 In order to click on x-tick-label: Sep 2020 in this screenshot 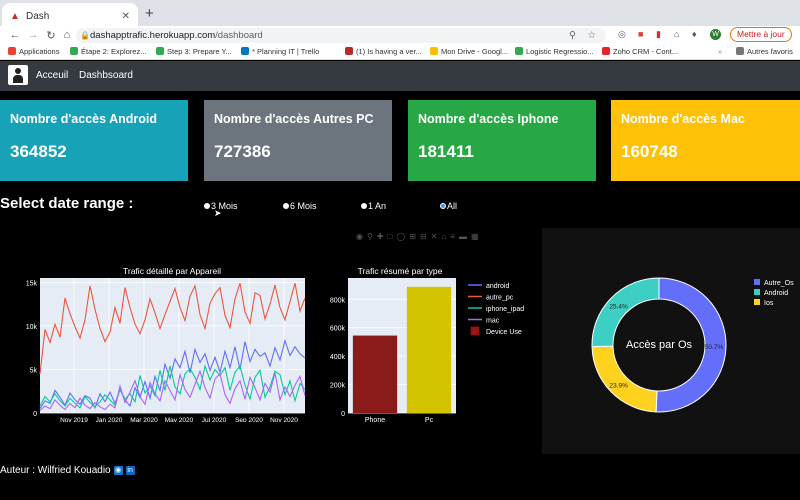, I will do `click(249, 419)`.